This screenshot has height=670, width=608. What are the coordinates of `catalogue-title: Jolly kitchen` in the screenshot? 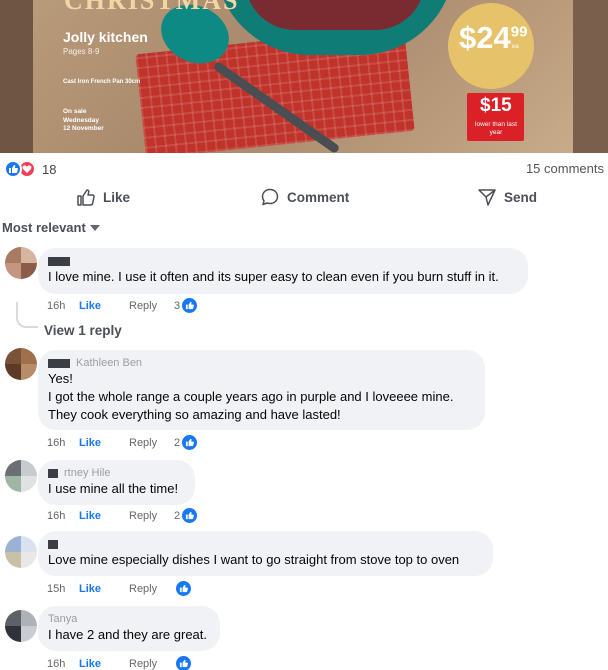 It's located at (105, 37).